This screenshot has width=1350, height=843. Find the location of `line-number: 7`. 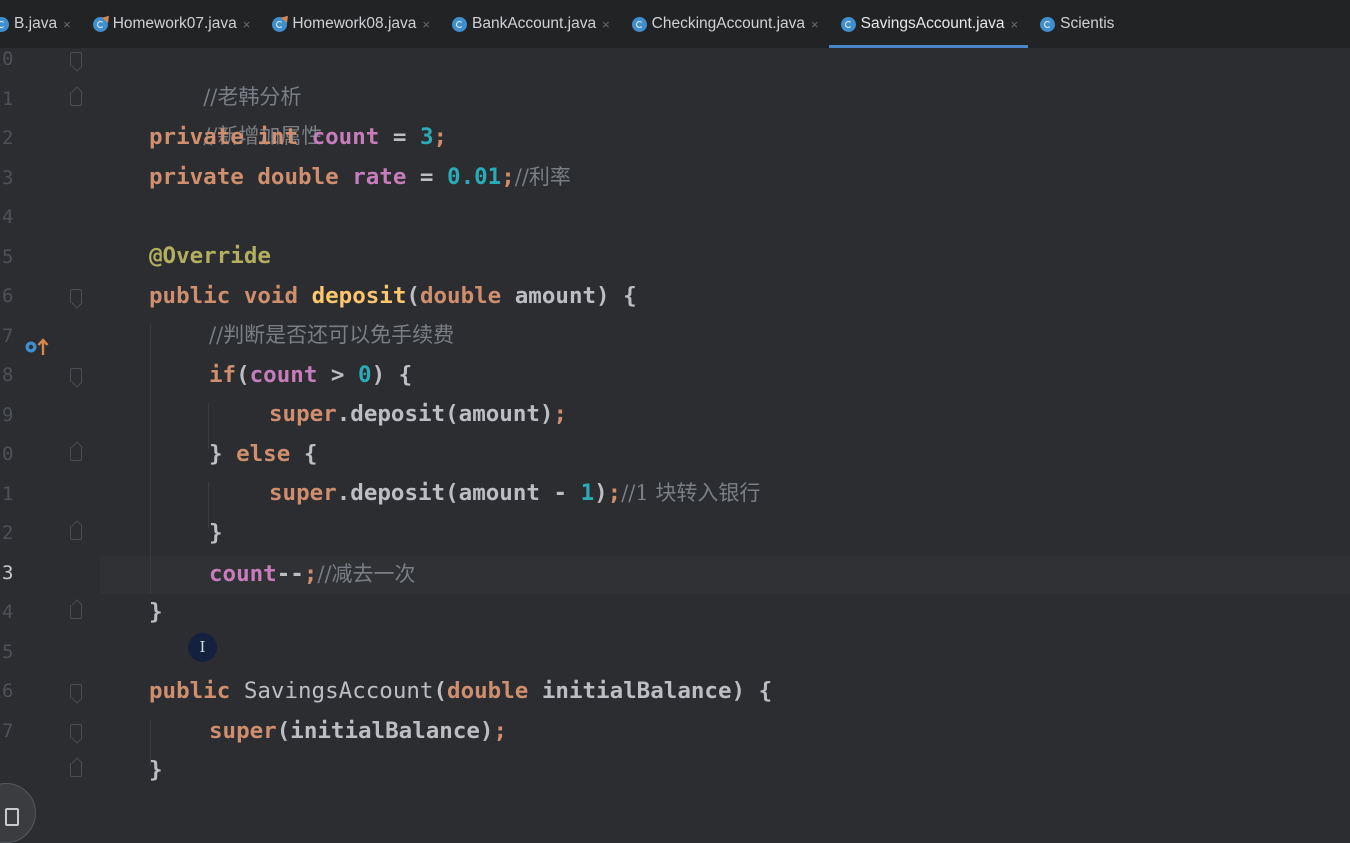

line-number: 7 is located at coordinates (16, 731).